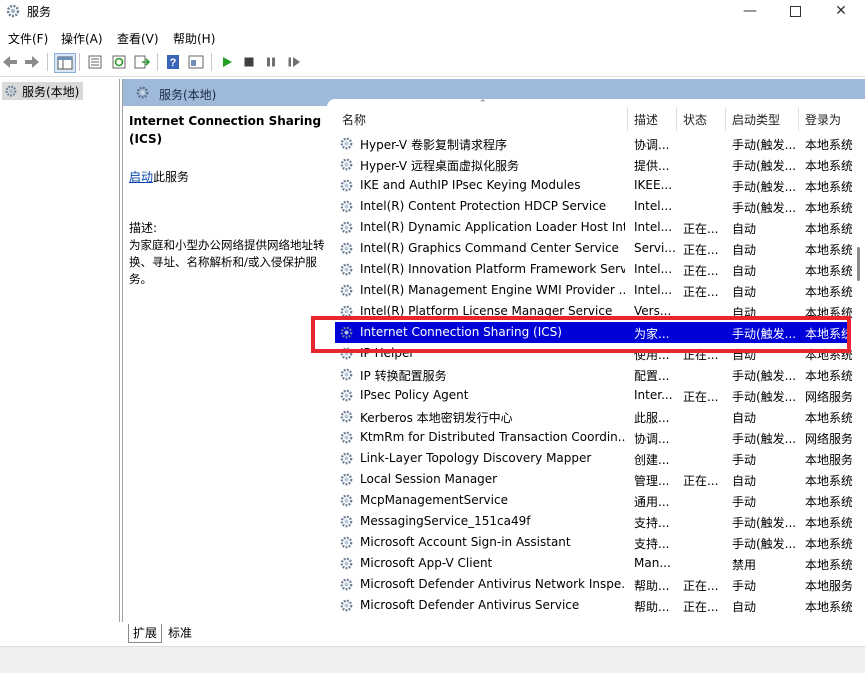 This screenshot has height=673, width=865. I want to click on pause-service-button, so click(271, 62).